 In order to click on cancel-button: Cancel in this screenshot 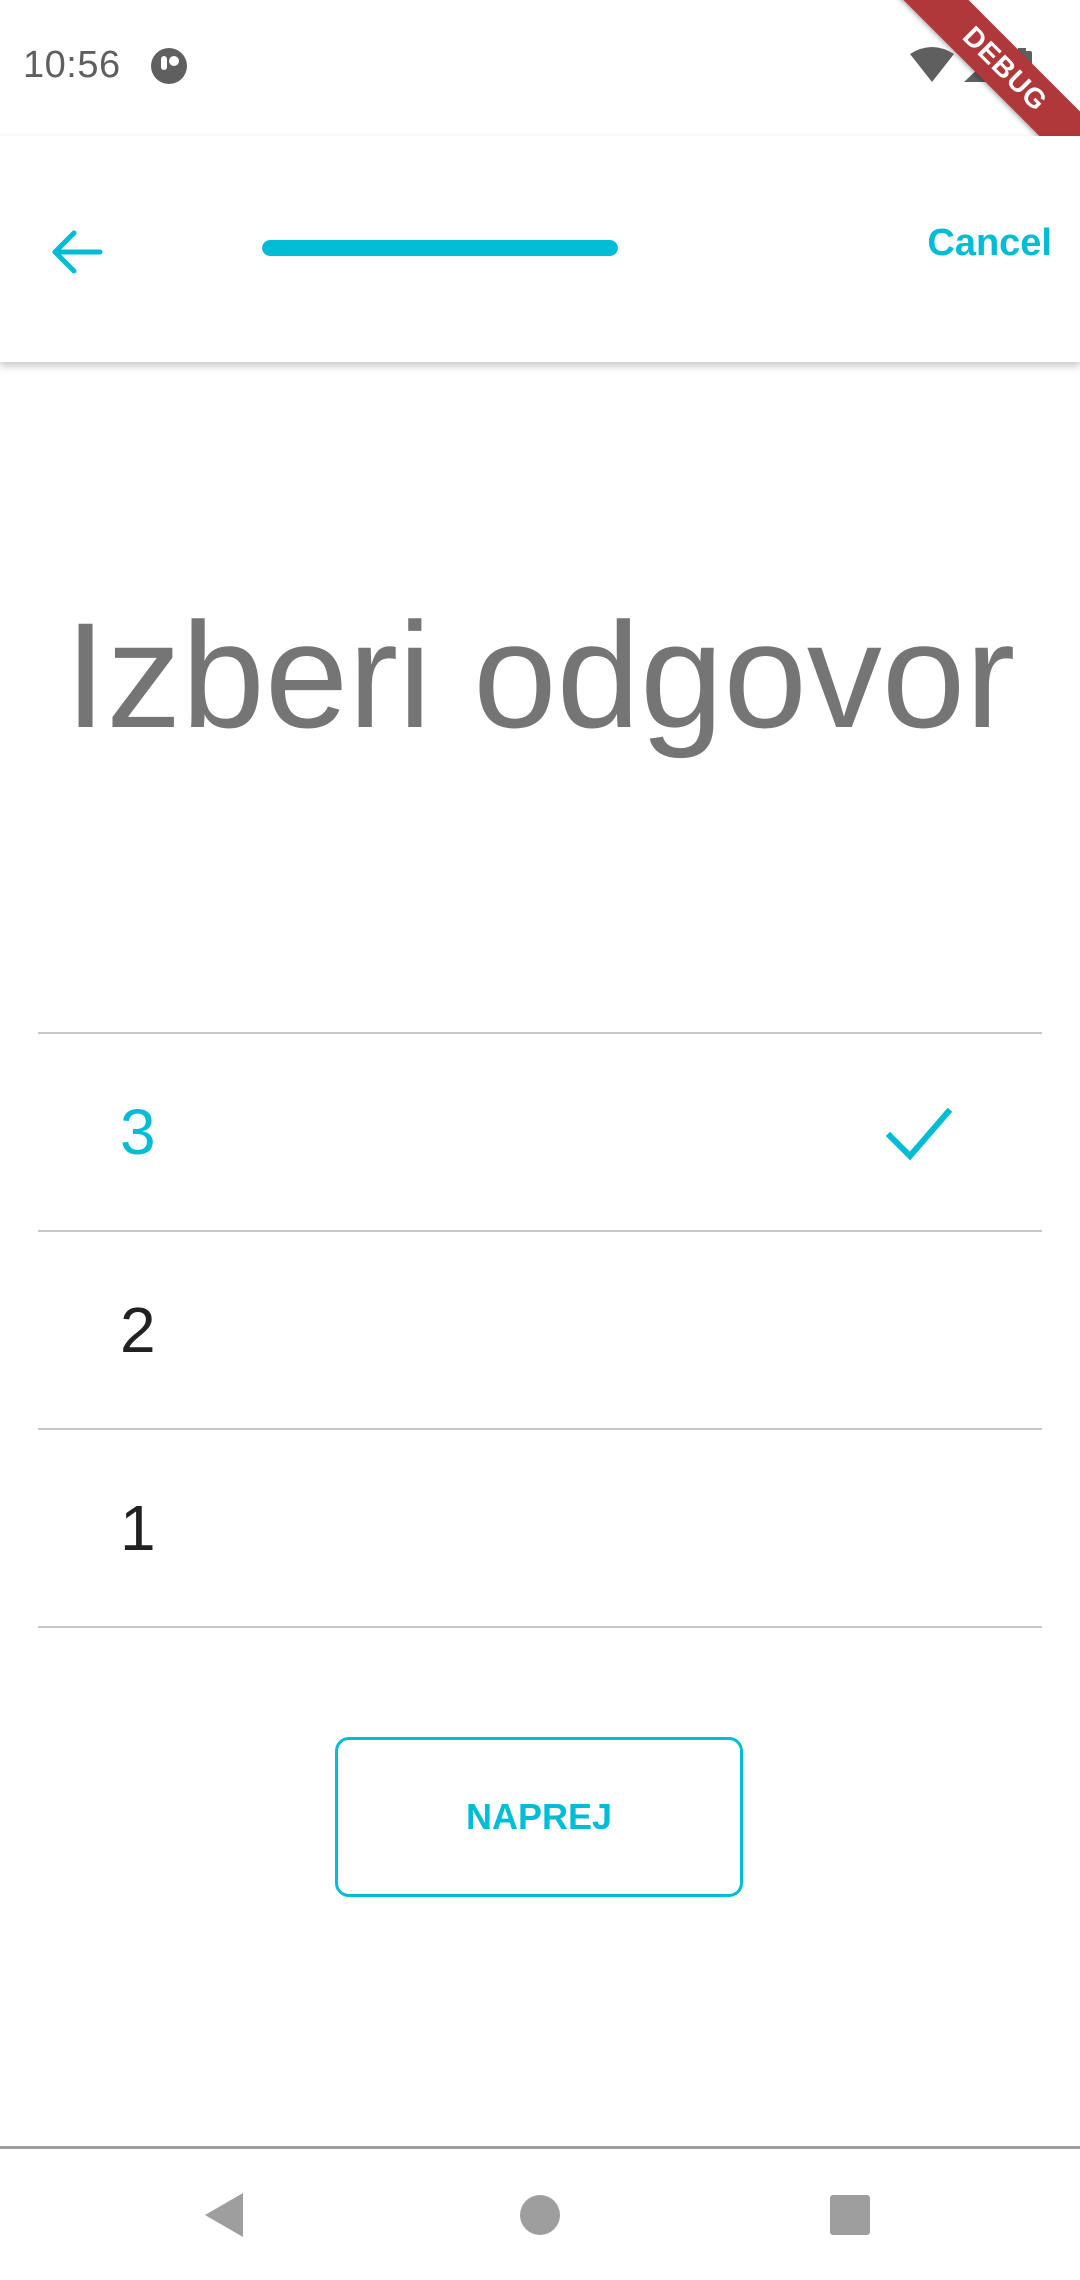, I will do `click(989, 243)`.